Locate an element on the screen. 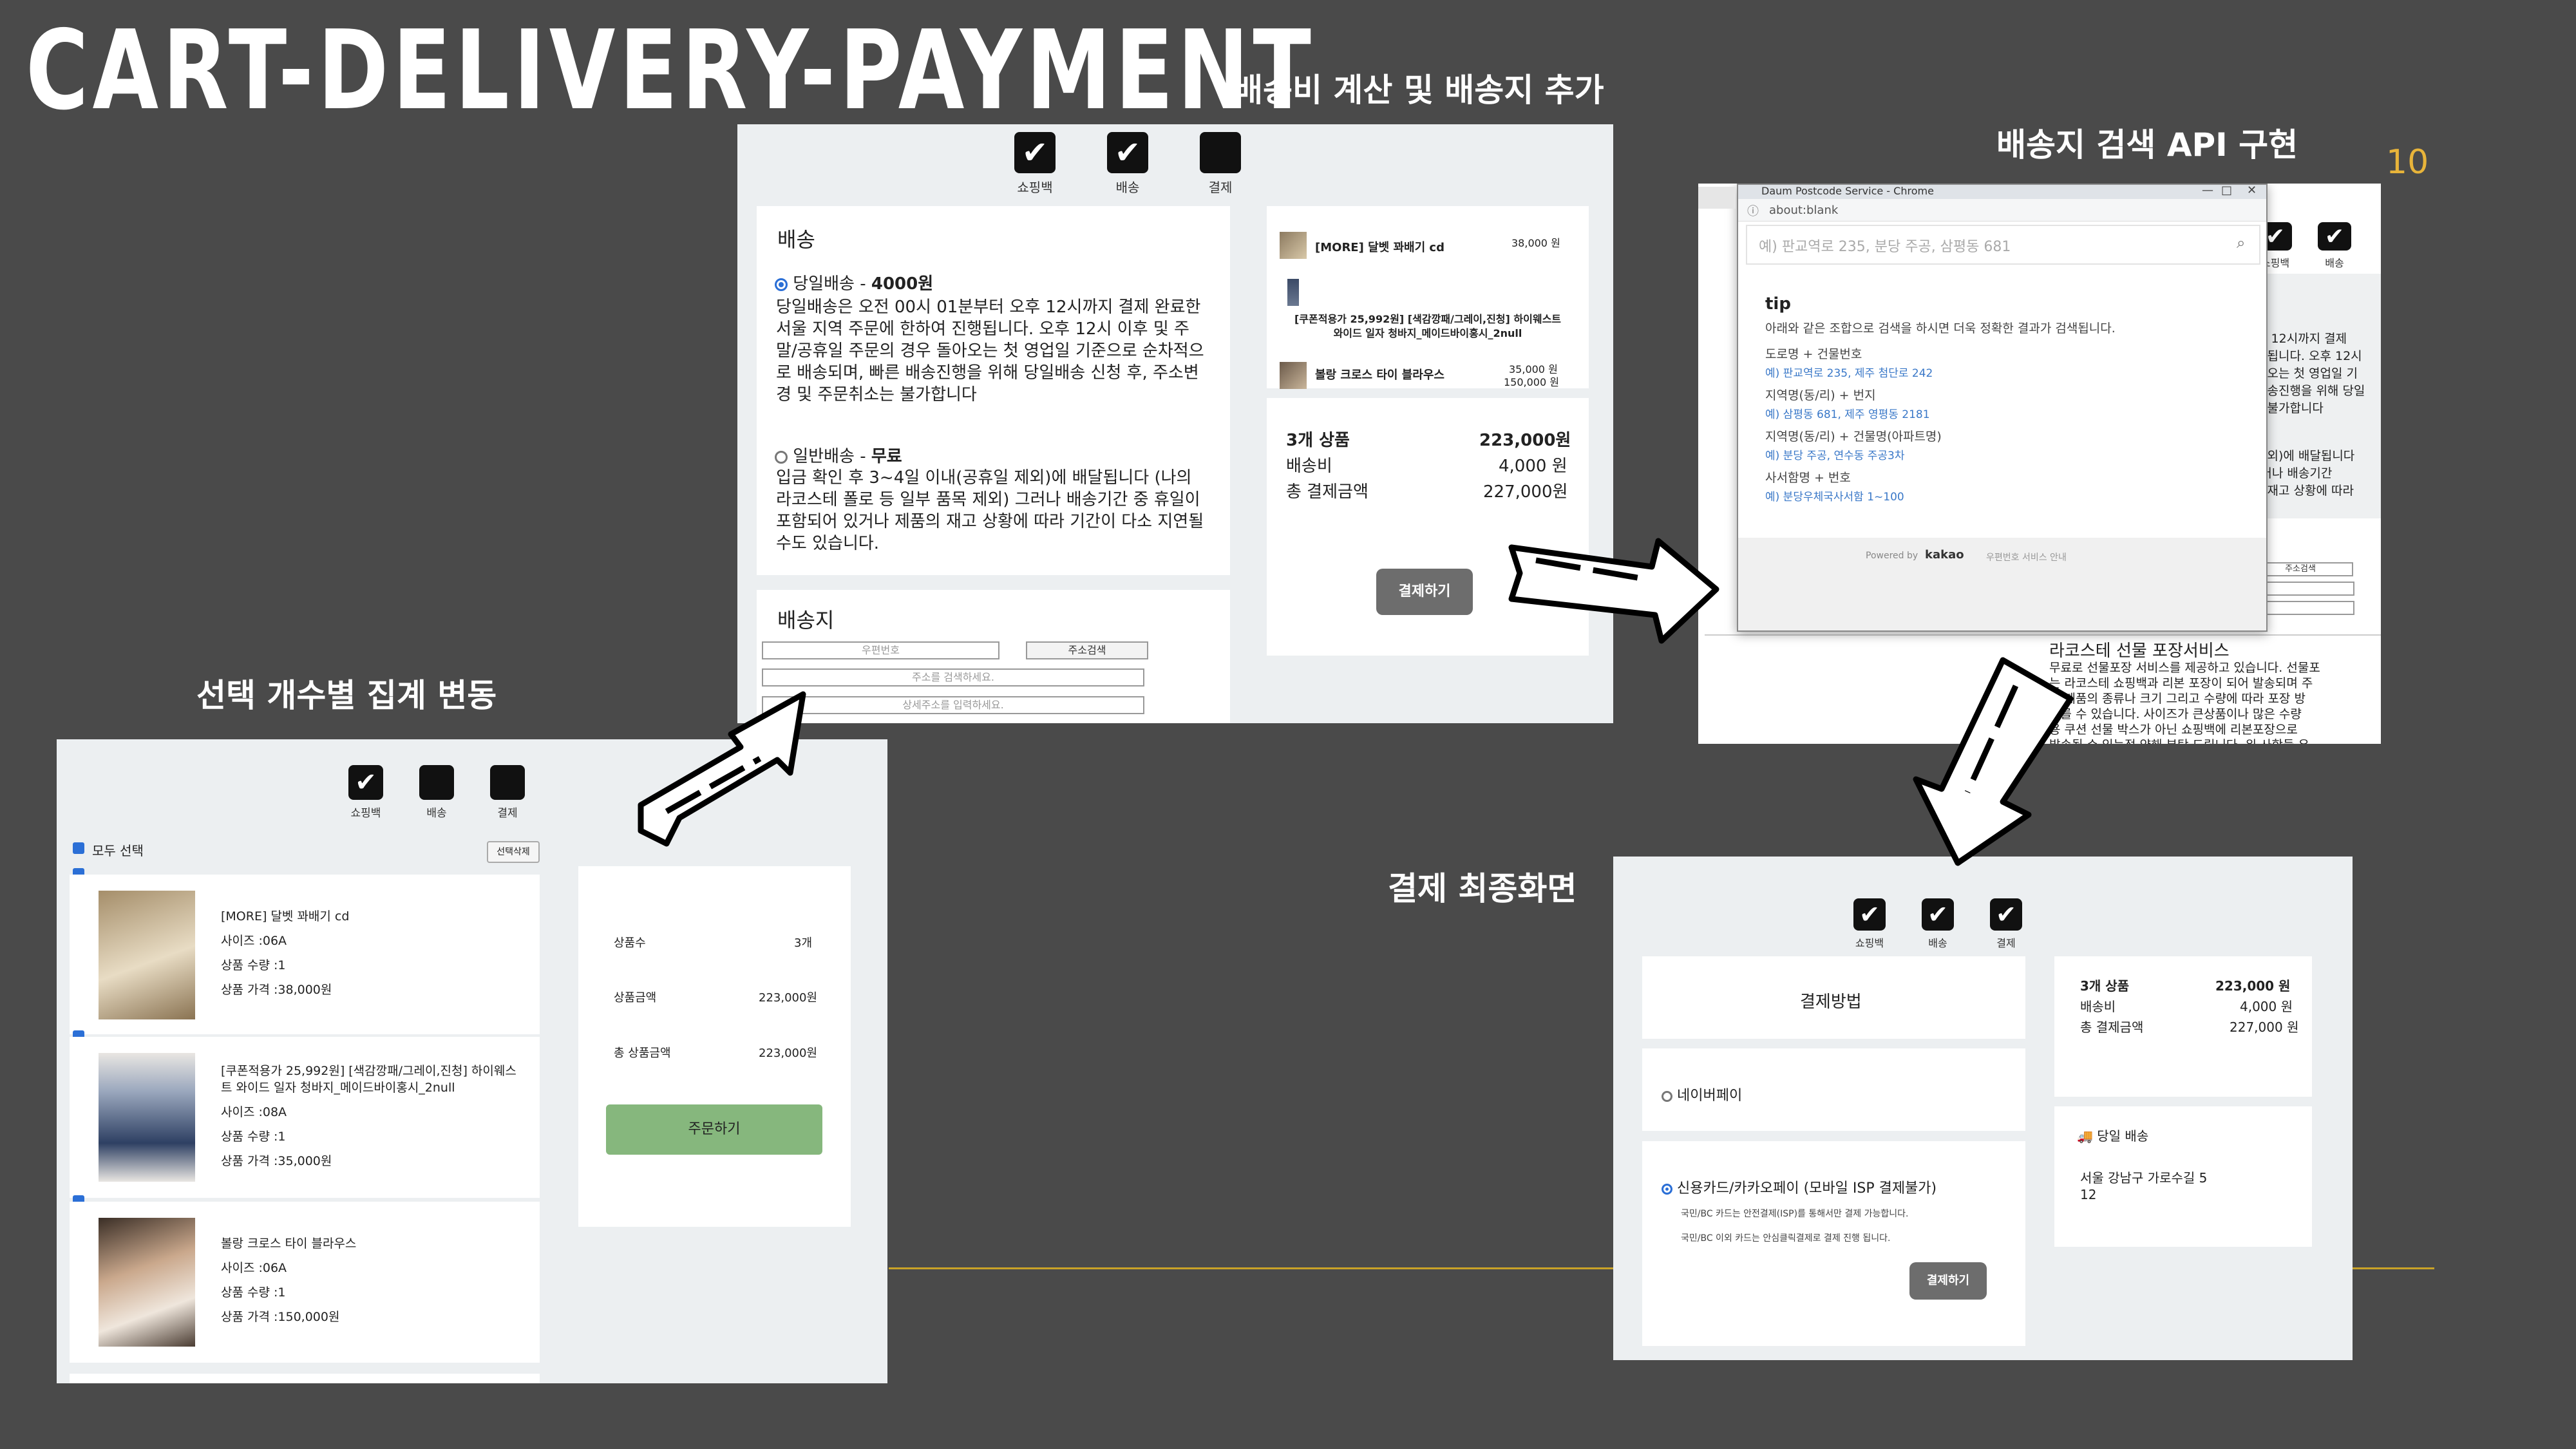  arrow-right-icon is located at coordinates (1613, 591).